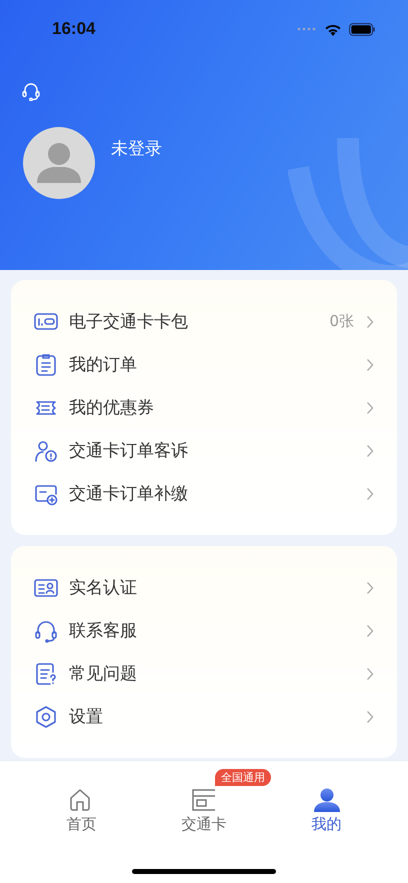 This screenshot has width=408, height=883. What do you see at coordinates (74, 29) in the screenshot?
I see `status-time: 16:04` at bounding box center [74, 29].